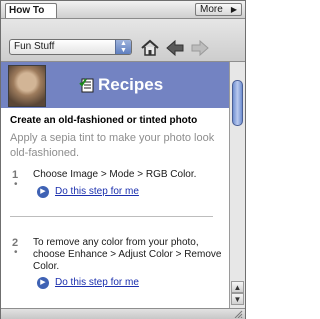 This screenshot has height=319, width=320. Describe the element at coordinates (111, 216) in the screenshot. I see `step-divider` at that location.